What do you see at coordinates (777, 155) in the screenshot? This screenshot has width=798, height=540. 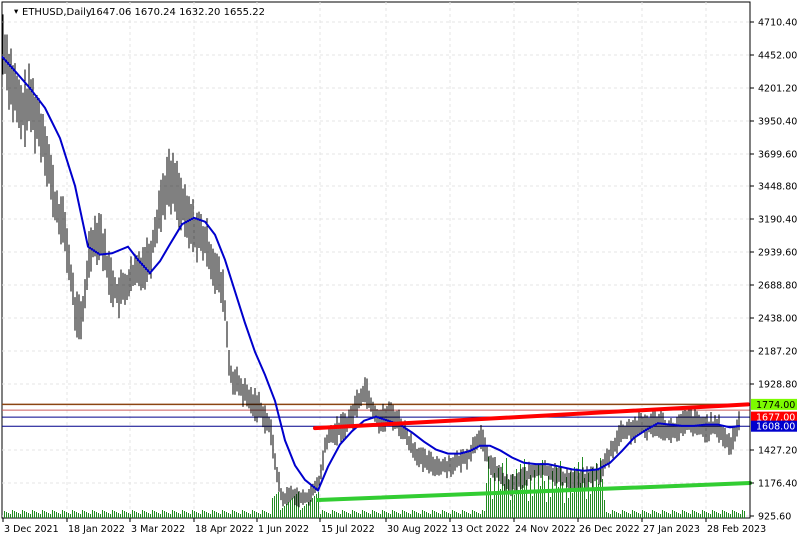 I see `y-tick-label: 3699.60` at bounding box center [777, 155].